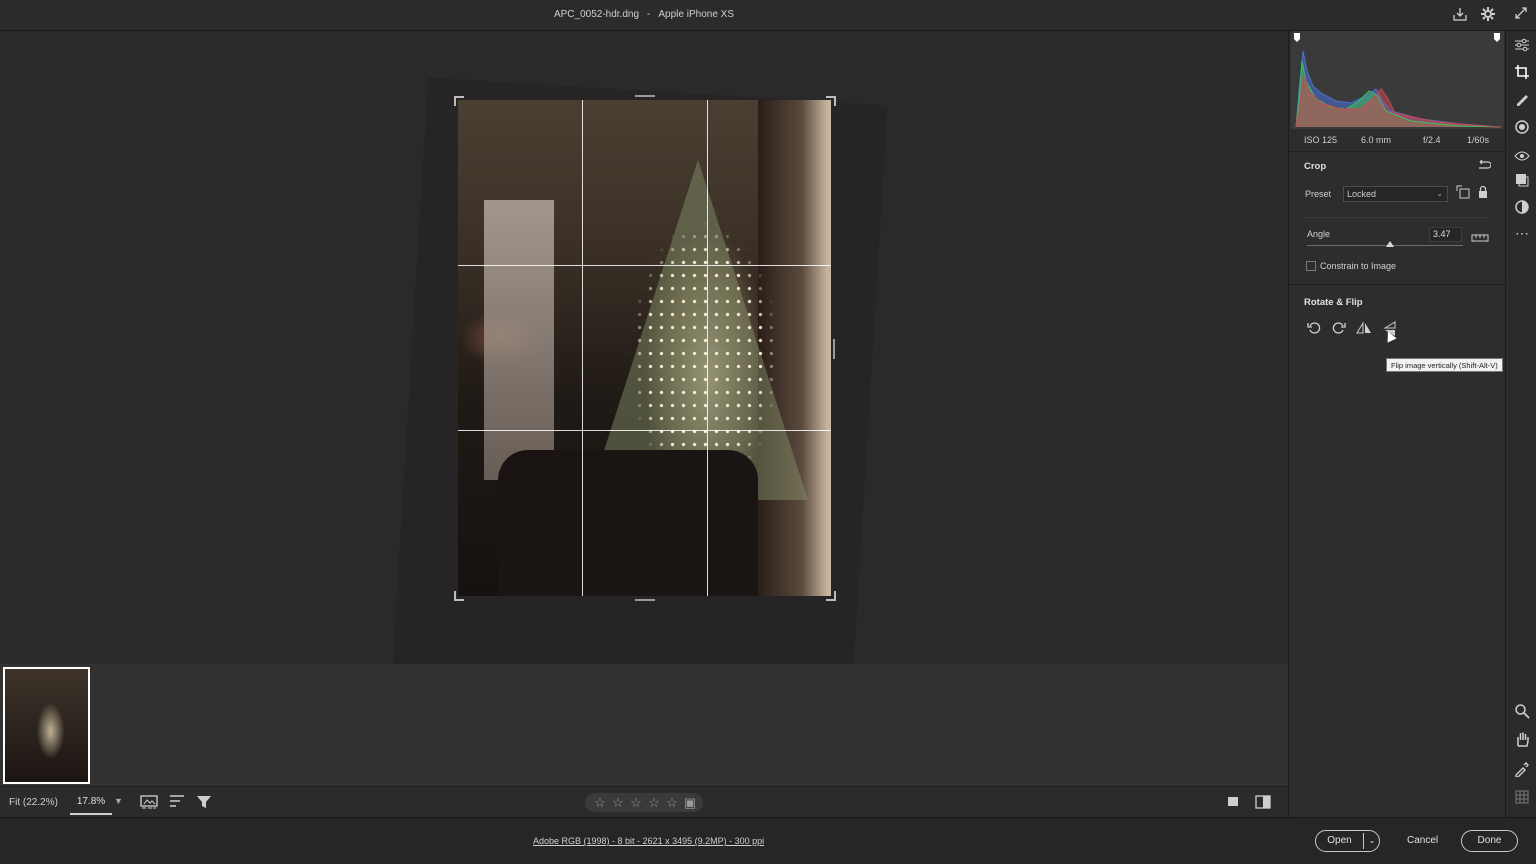 The height and width of the screenshot is (864, 1536). What do you see at coordinates (1444, 365) in the screenshot?
I see `flip-vertical-tooltip: Flip image vertically (Shift-Alt-V)` at bounding box center [1444, 365].